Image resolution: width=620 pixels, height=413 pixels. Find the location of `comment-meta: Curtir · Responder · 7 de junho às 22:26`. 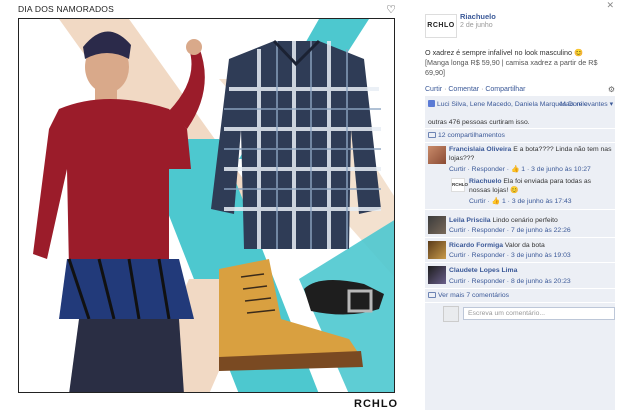

comment-meta: Curtir · Responder · 7 de junho às 22:26 is located at coordinates (531, 230).